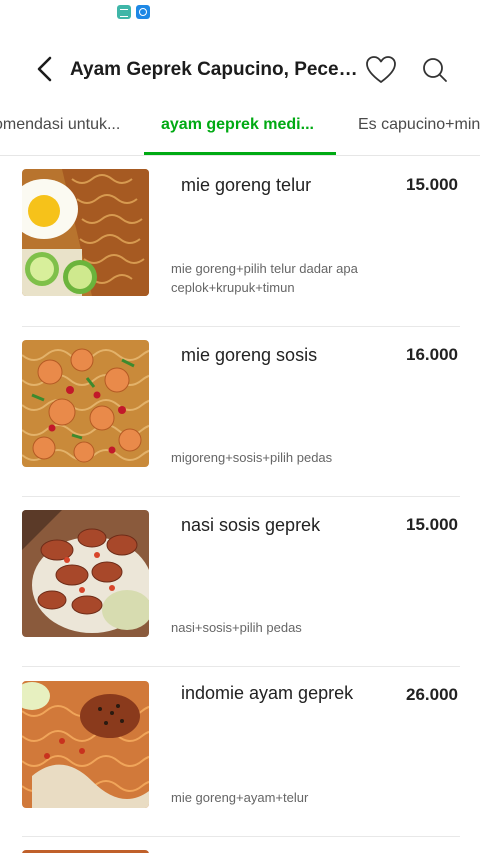 Image resolution: width=480 pixels, height=853 pixels. Describe the element at coordinates (249, 355) in the screenshot. I see `item-name: mie goreng sosis` at that location.